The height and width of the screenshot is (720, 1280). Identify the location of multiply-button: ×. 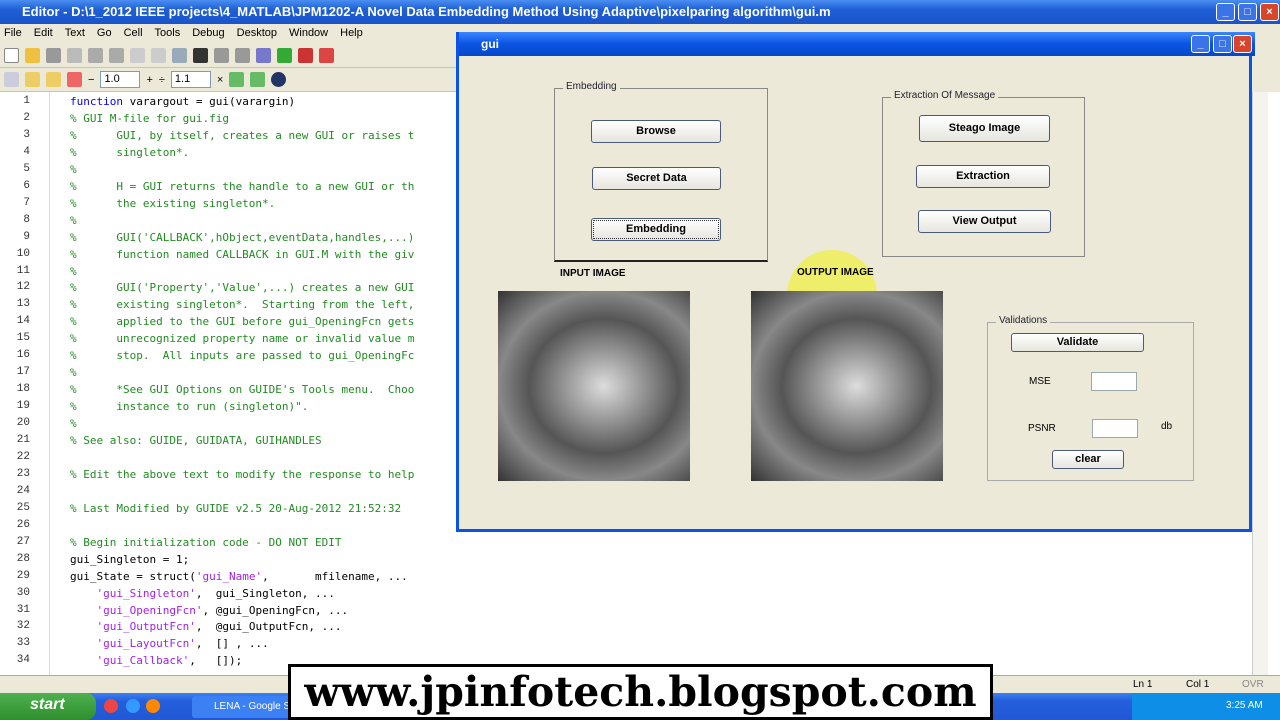
(220, 80).